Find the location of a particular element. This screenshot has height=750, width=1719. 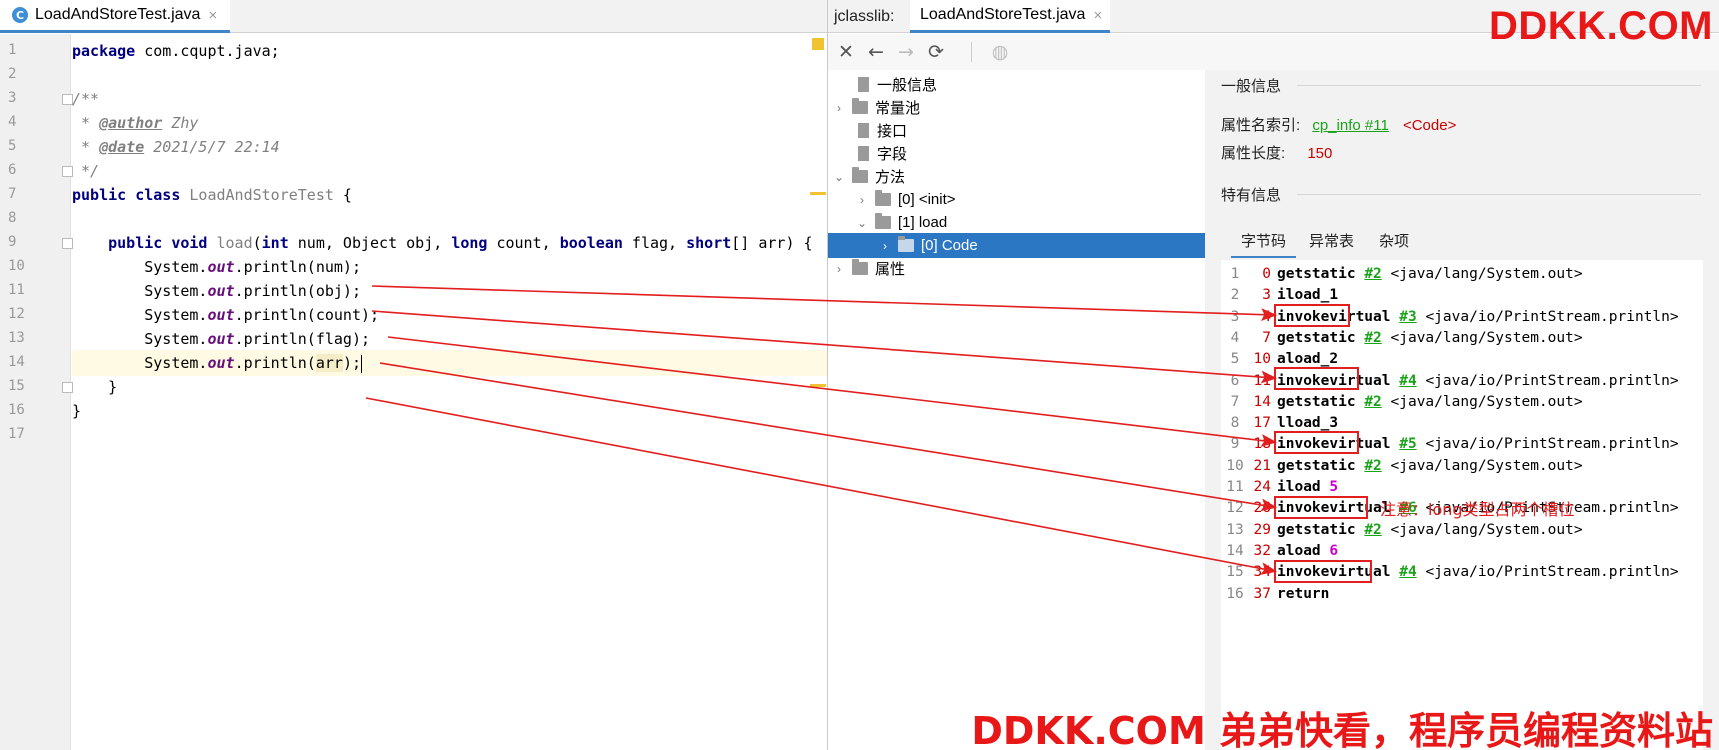

code-token: ); is located at coordinates (351, 363).